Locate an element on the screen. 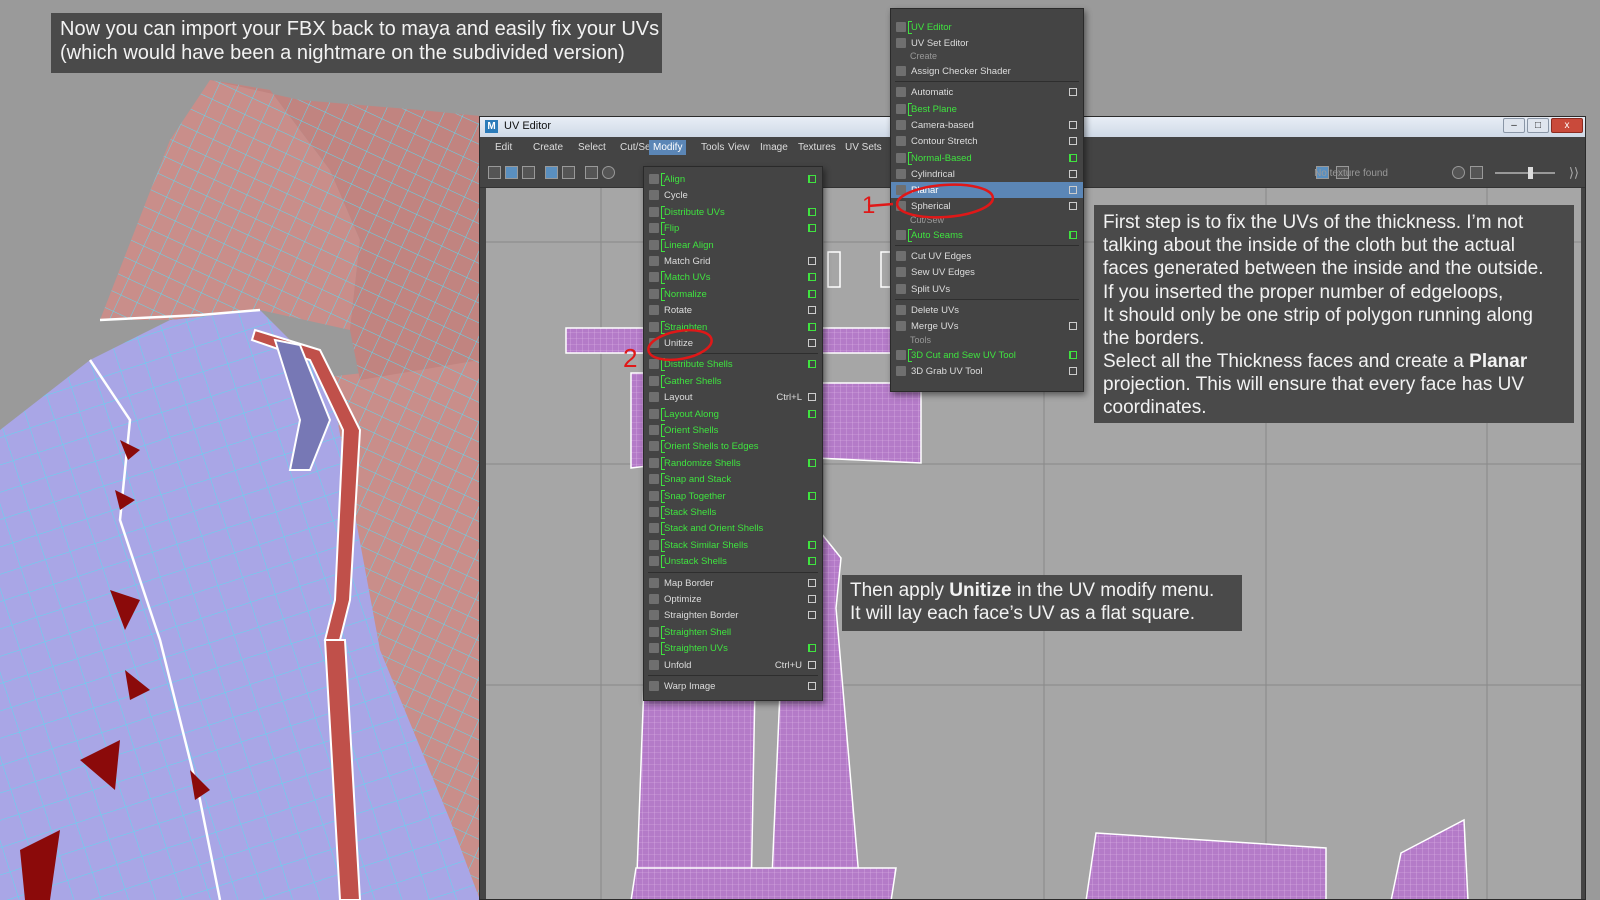 The width and height of the screenshot is (1600, 900). annotation-circle-unitize is located at coordinates (680, 345).